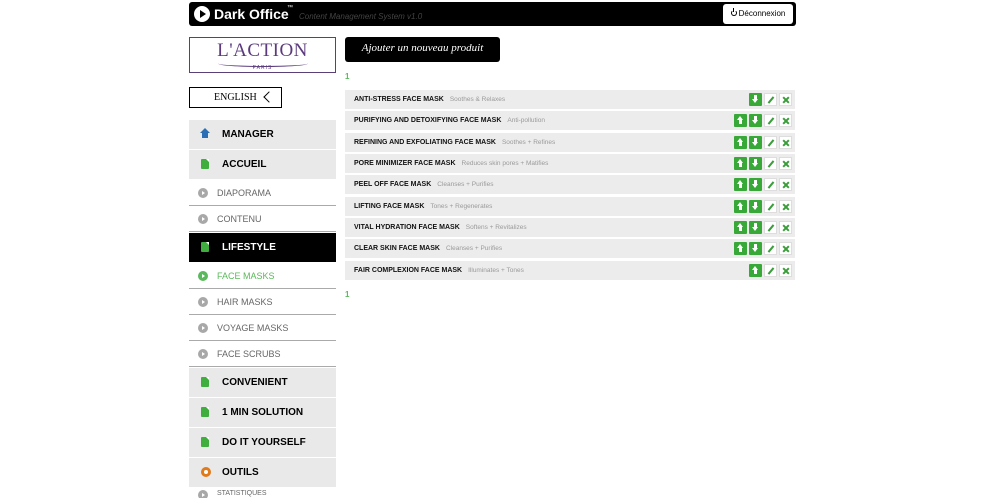  I want to click on brand-subtitle: Content Management System v1.0, so click(361, 16).